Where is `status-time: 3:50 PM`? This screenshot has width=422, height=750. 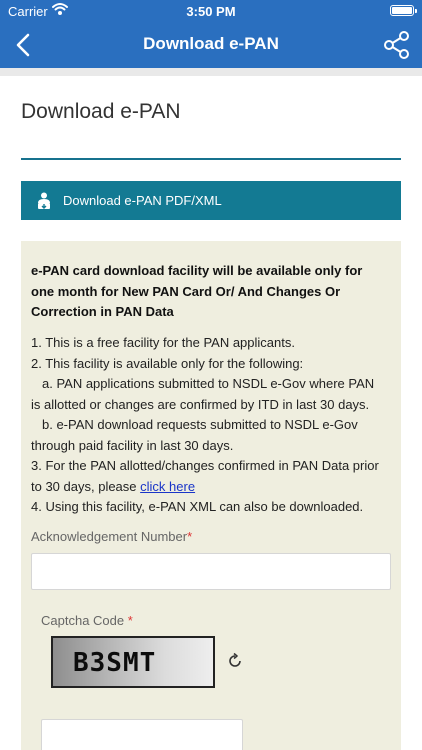 status-time: 3:50 PM is located at coordinates (211, 11).